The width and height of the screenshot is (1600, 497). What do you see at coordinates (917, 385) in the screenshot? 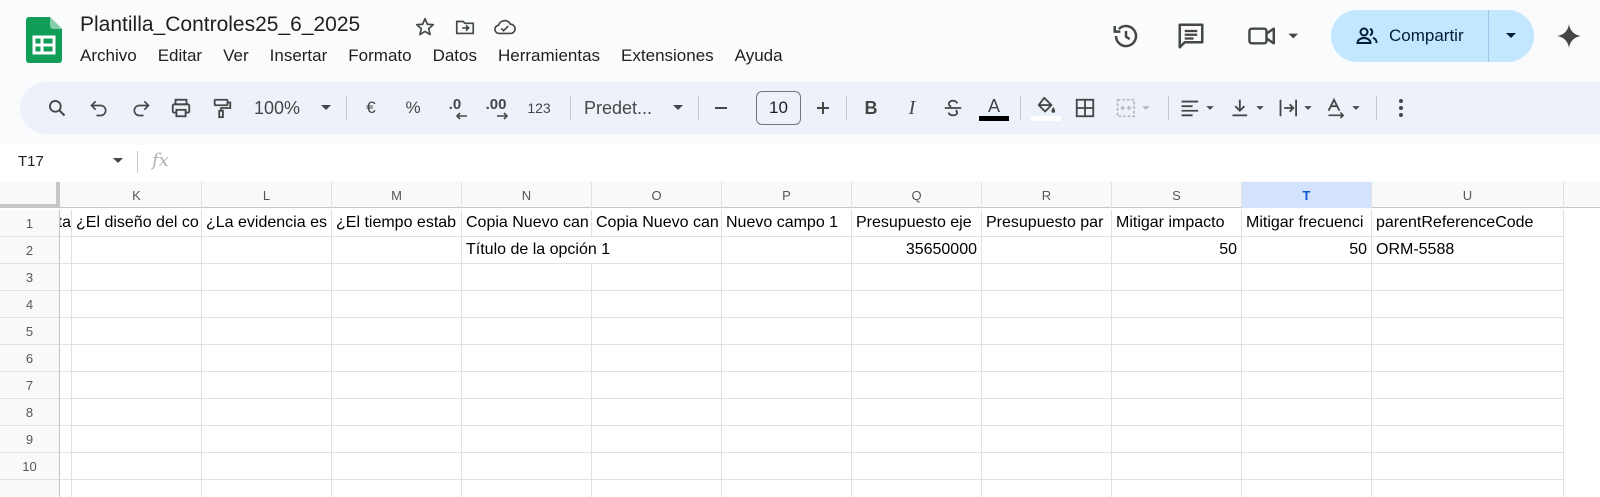
I see `cell-q7` at bounding box center [917, 385].